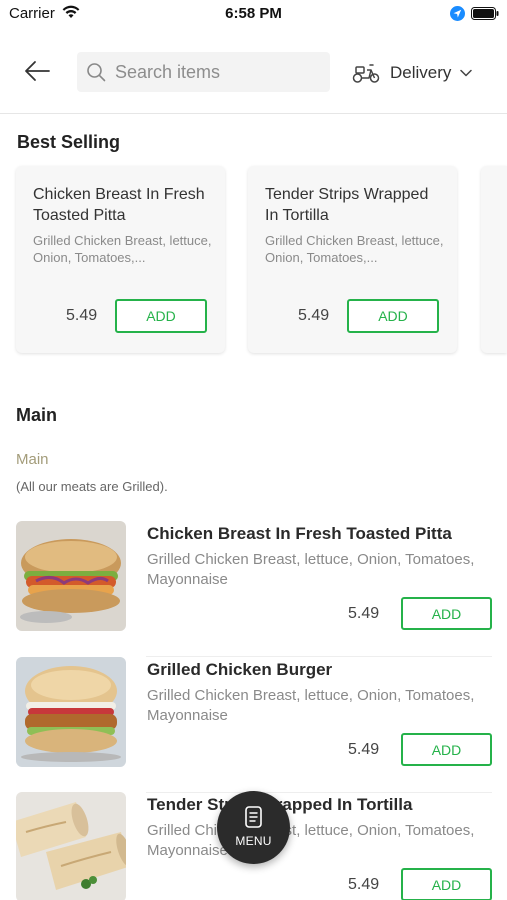  I want to click on delivery-mode-selector: Delivery, so click(412, 73).